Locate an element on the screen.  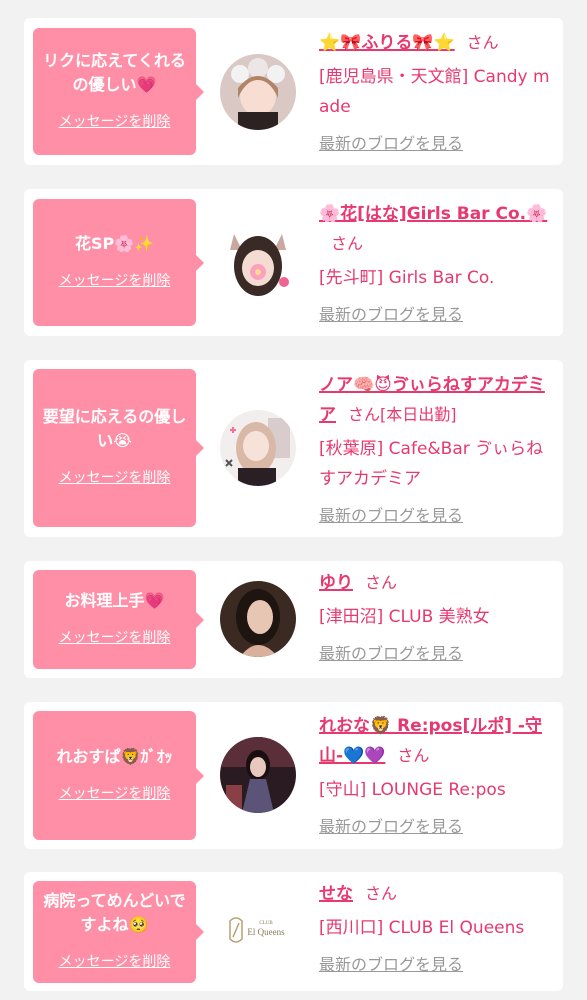
club-logo-icon: CLUB El Queens is located at coordinates (258, 931).